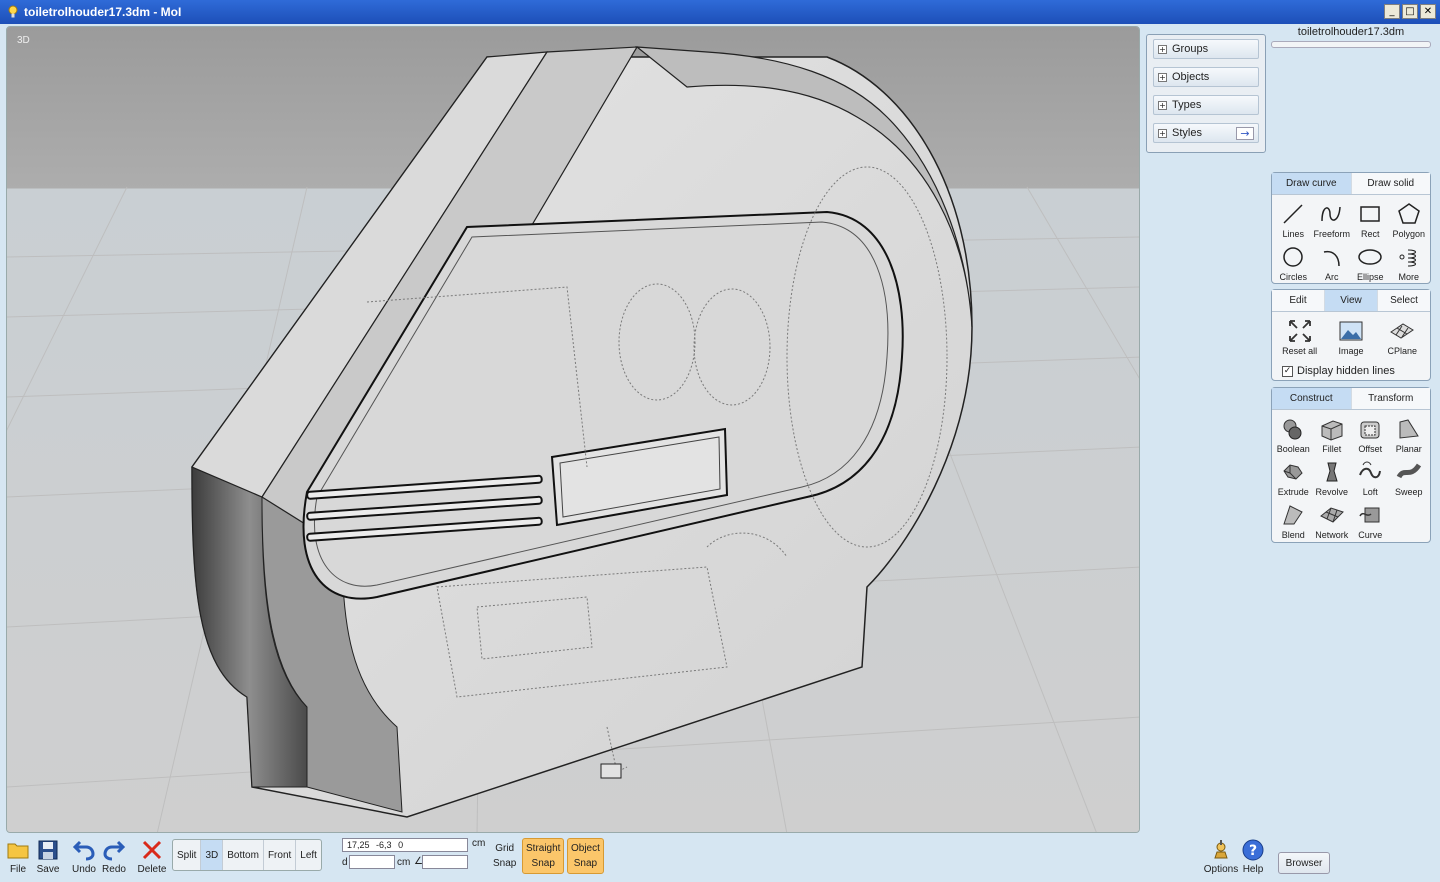 The width and height of the screenshot is (1440, 882). I want to click on display-hidden-lines-checkbox: ✓, so click(1287, 371).